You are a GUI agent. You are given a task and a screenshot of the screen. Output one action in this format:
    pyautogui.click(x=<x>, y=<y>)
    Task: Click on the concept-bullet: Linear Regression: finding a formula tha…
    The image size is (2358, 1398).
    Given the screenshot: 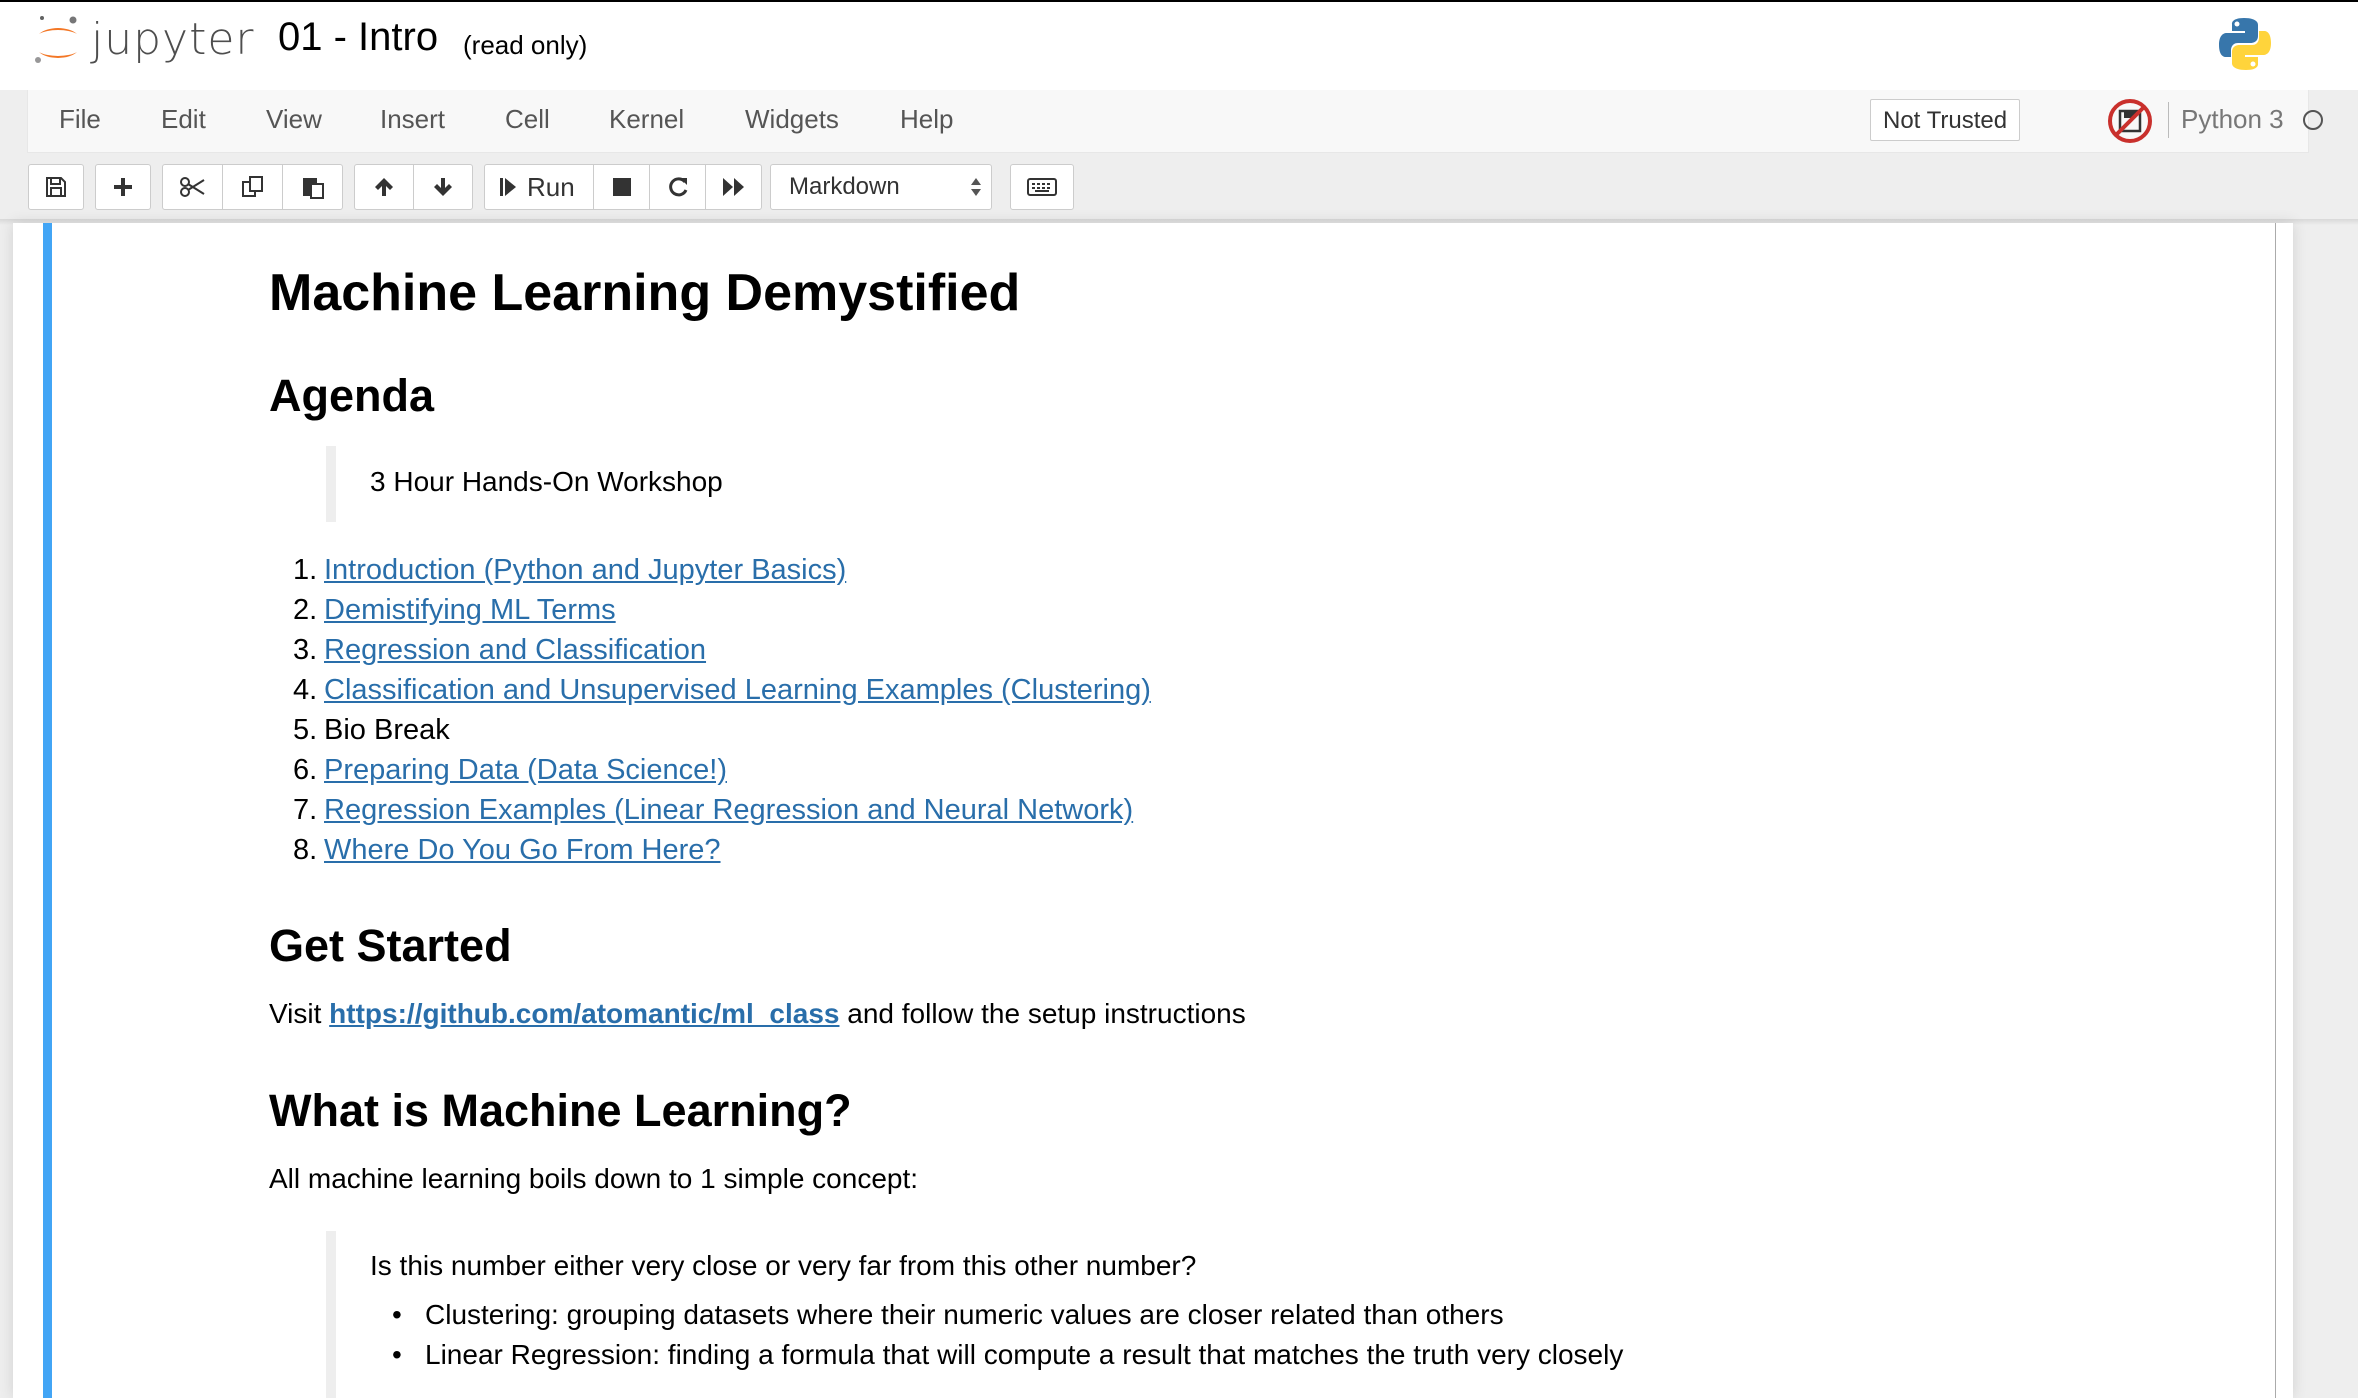 What is the action you would take?
    pyautogui.click(x=996, y=1355)
    